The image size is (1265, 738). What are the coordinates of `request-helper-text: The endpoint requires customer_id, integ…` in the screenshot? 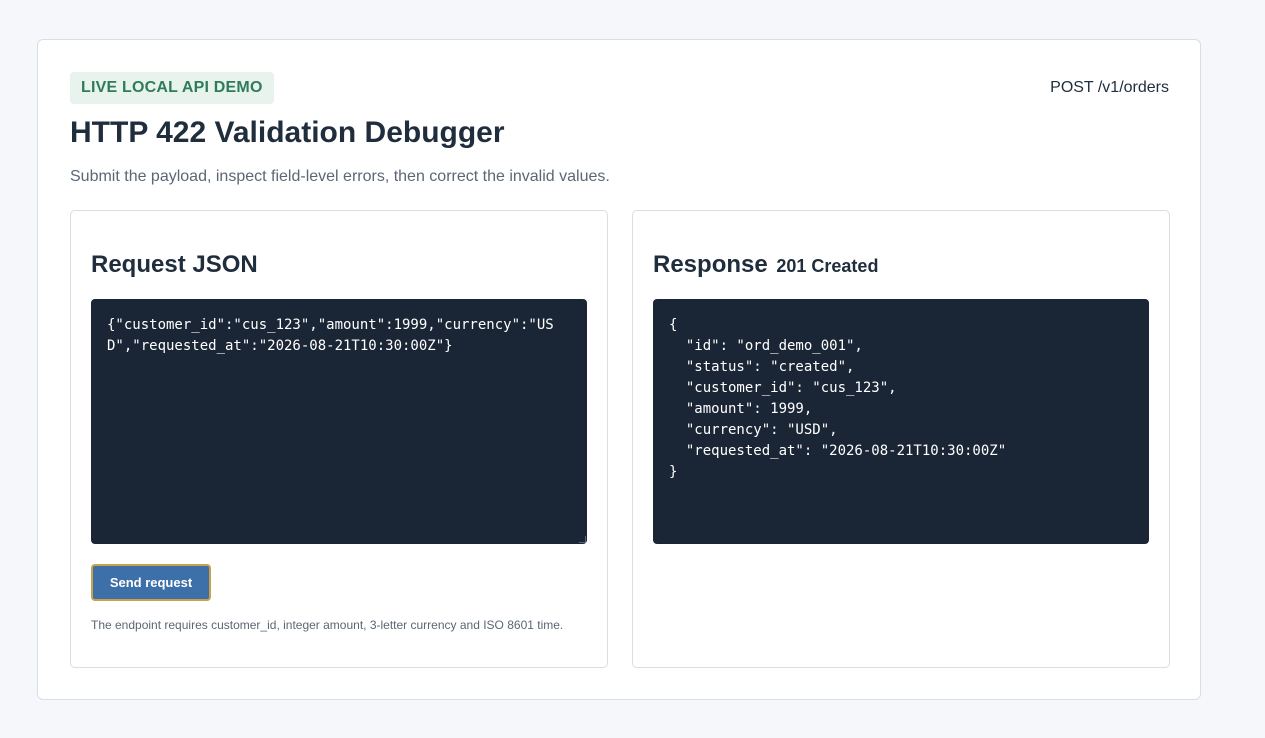 It's located at (327, 625).